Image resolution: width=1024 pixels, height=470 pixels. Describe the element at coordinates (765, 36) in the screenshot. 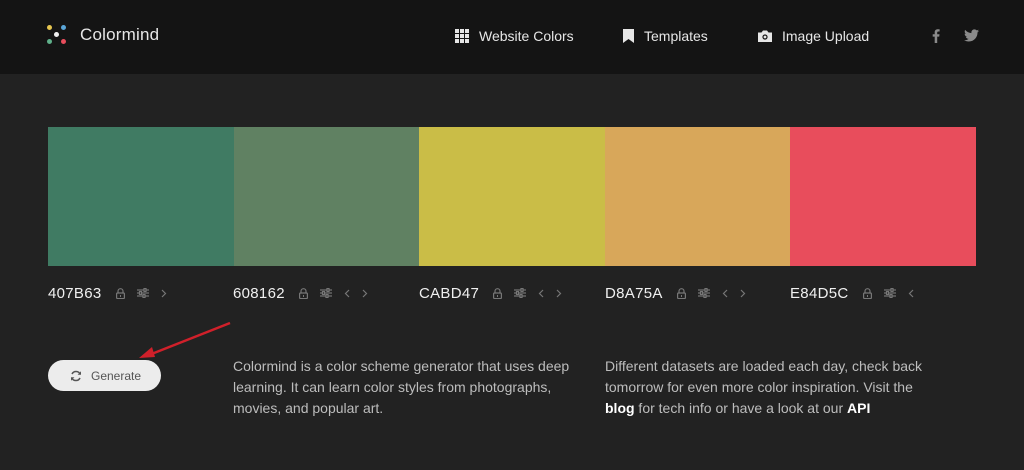

I see `camera-icon` at that location.